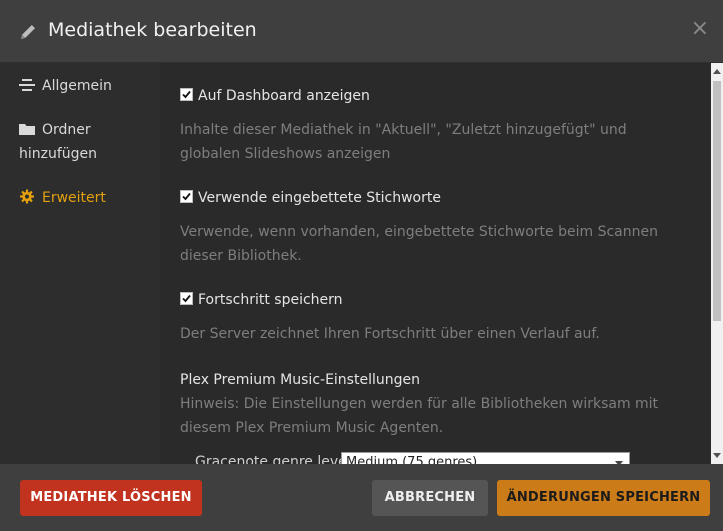  I want to click on genre-level-value: Medium (75 genres), so click(412, 459).